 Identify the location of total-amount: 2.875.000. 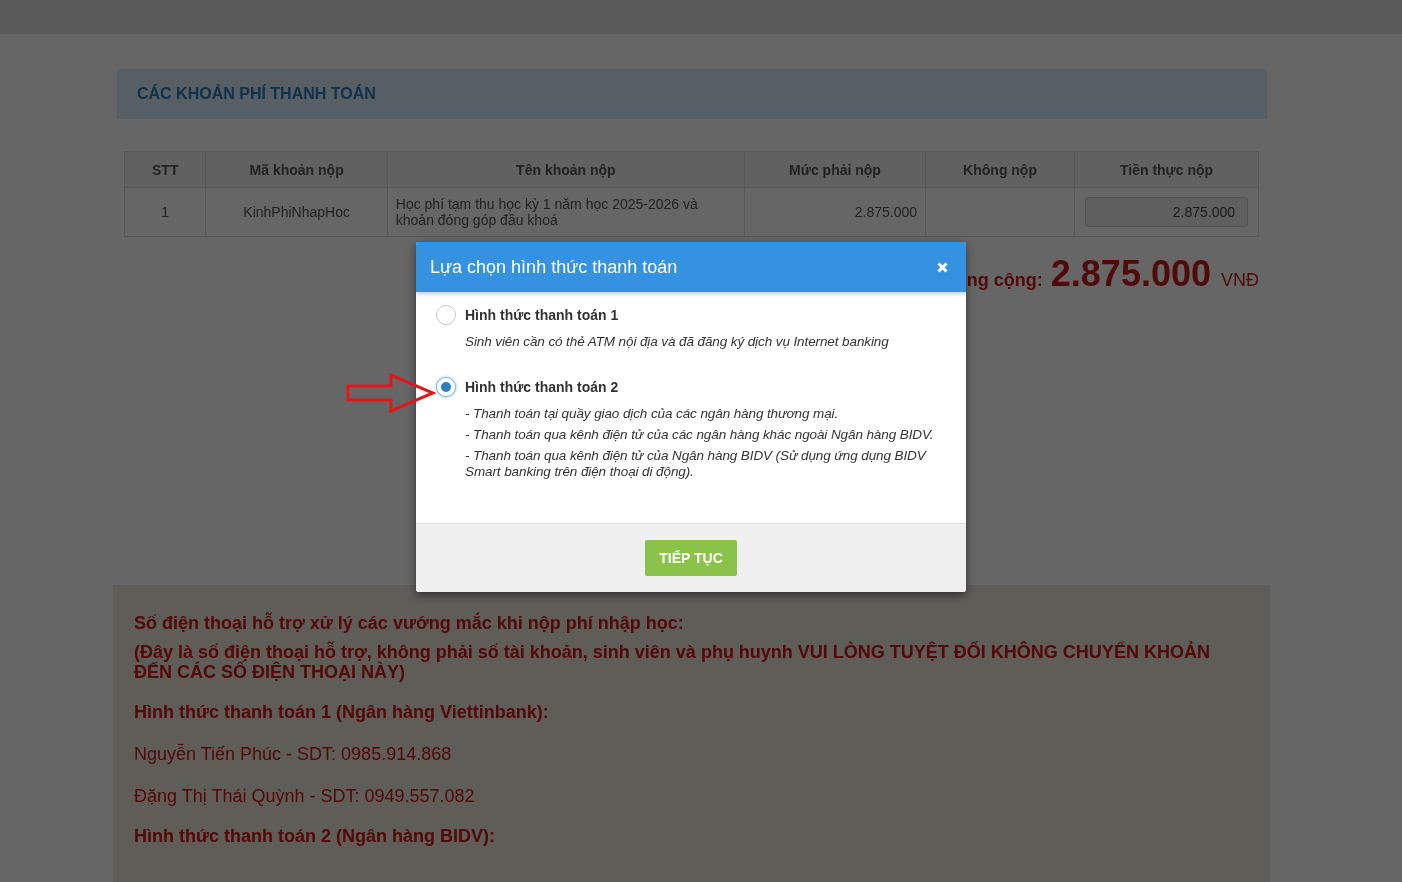
(1130, 274).